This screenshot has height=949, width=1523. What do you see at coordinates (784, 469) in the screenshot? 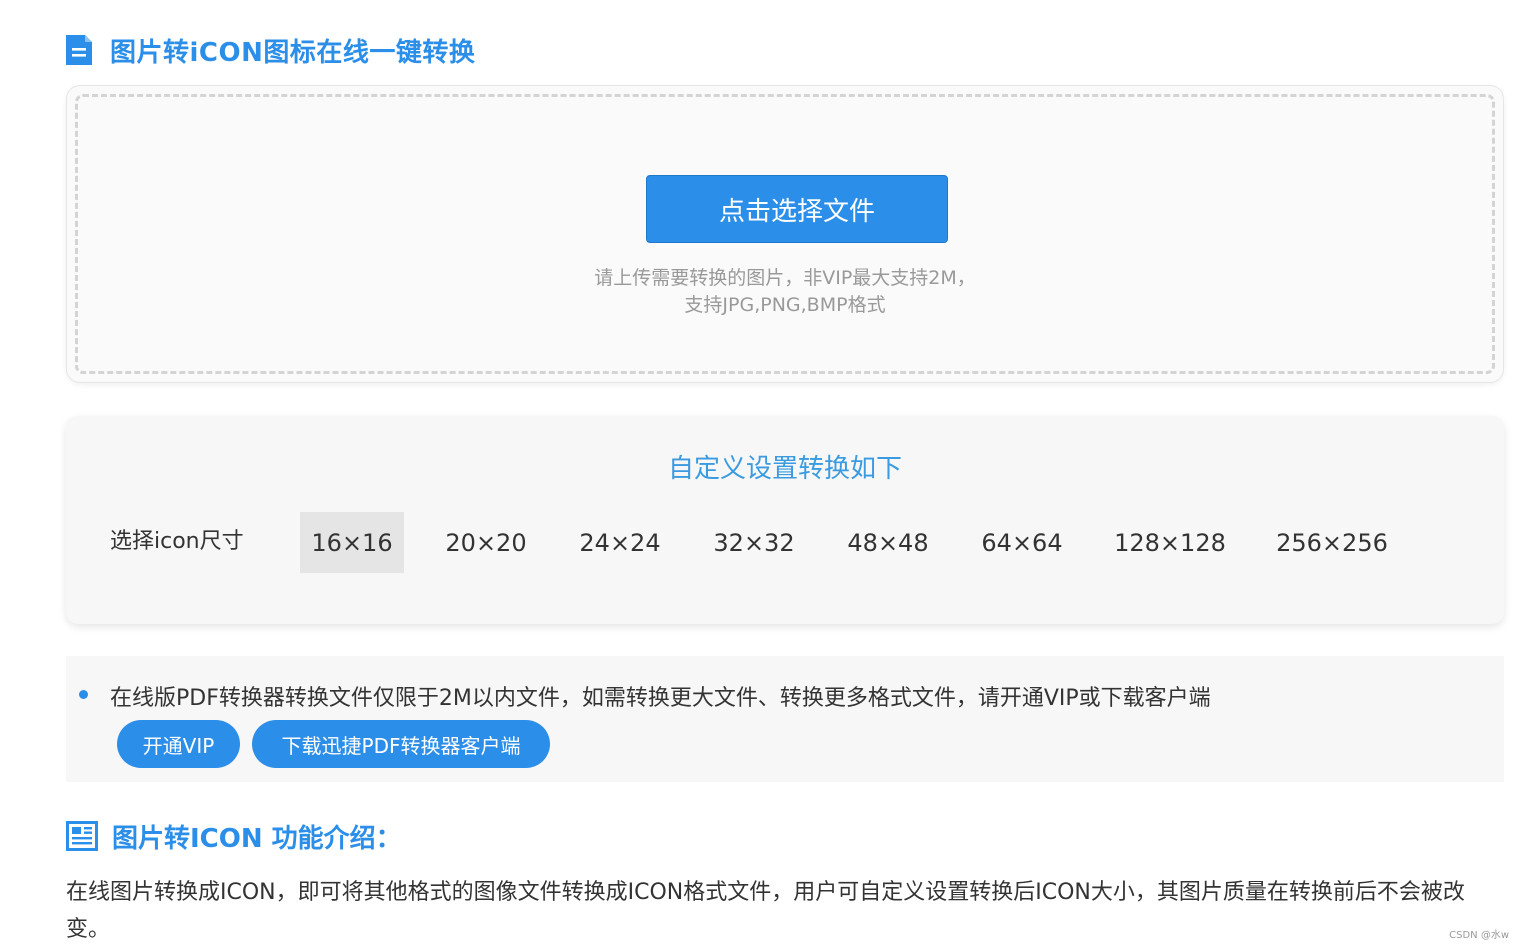
I see `settings-title: 自定义设置转换如下` at bounding box center [784, 469].